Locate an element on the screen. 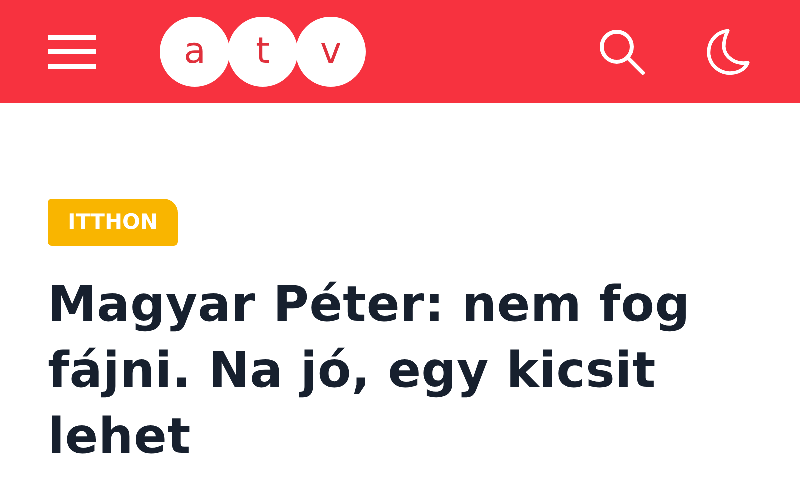 The image size is (800, 501). moon-icon is located at coordinates (728, 52).